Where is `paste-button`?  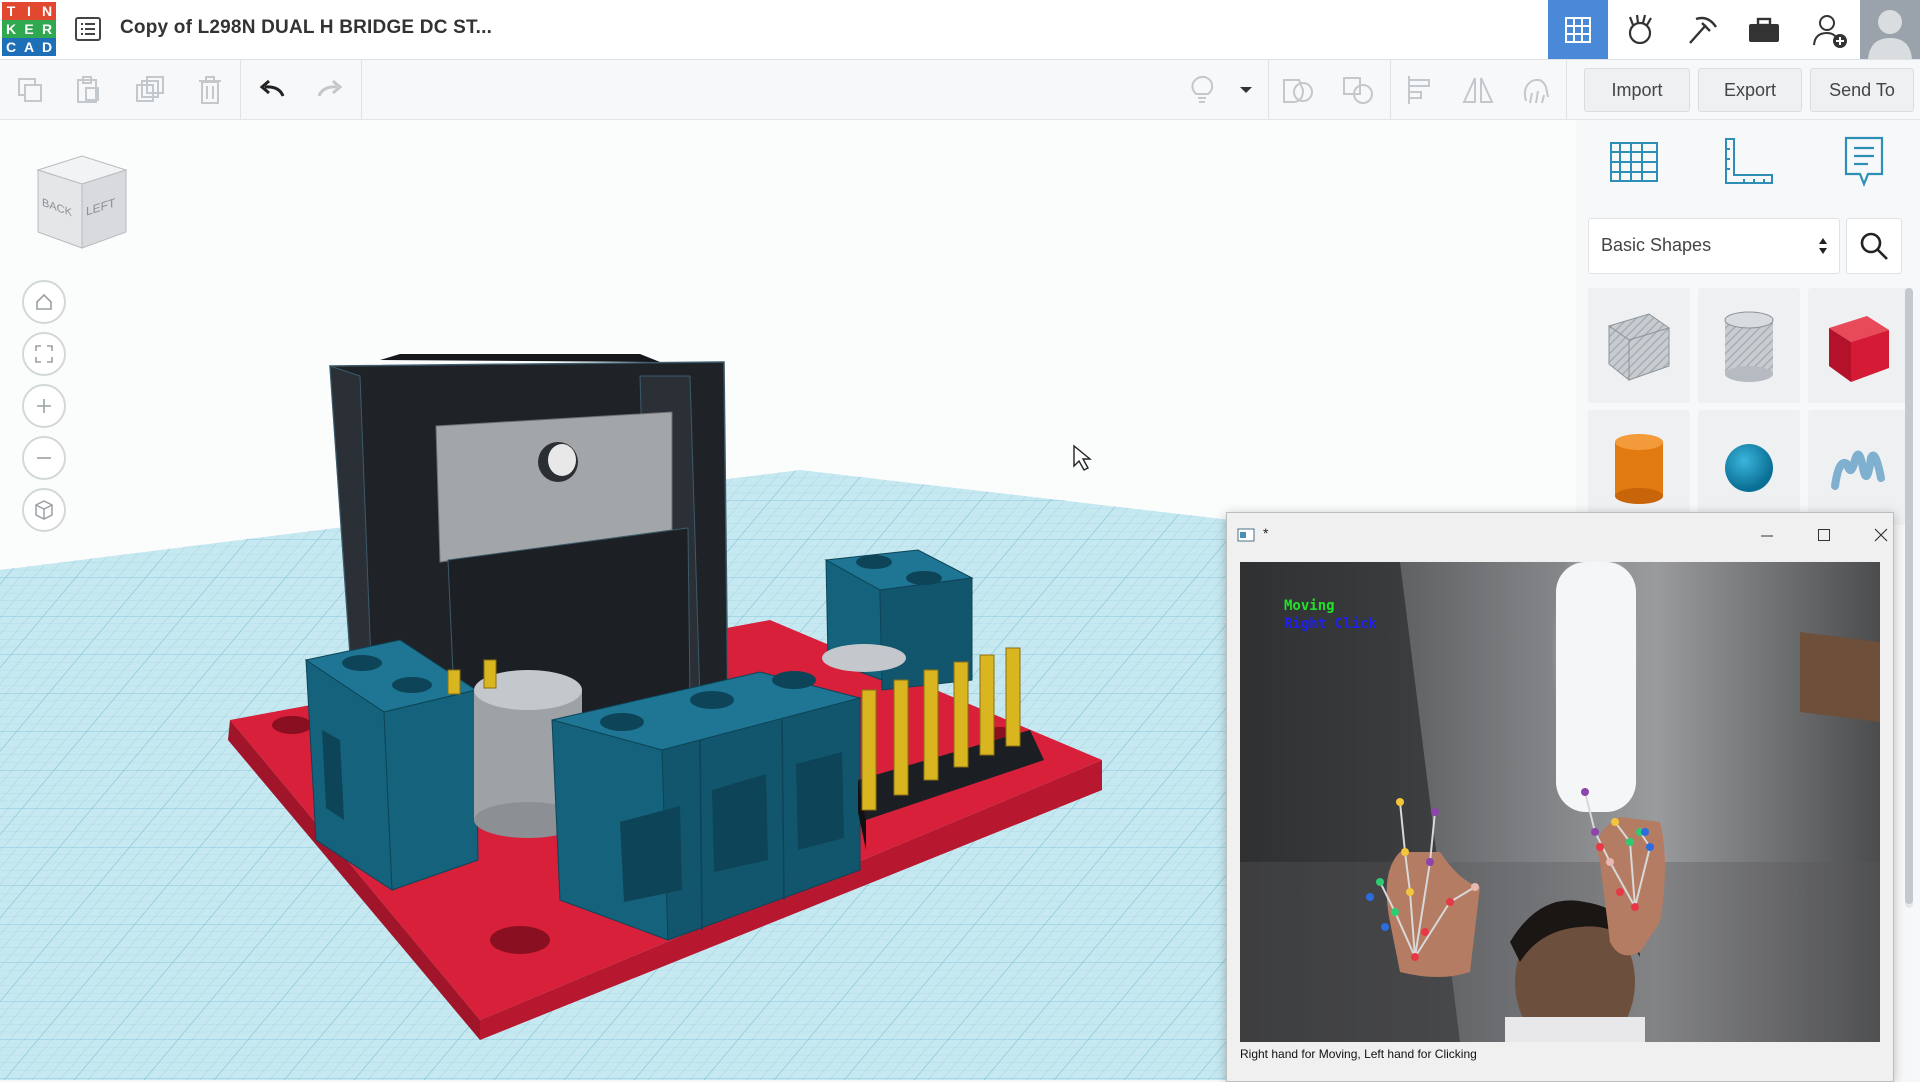 paste-button is located at coordinates (88, 90).